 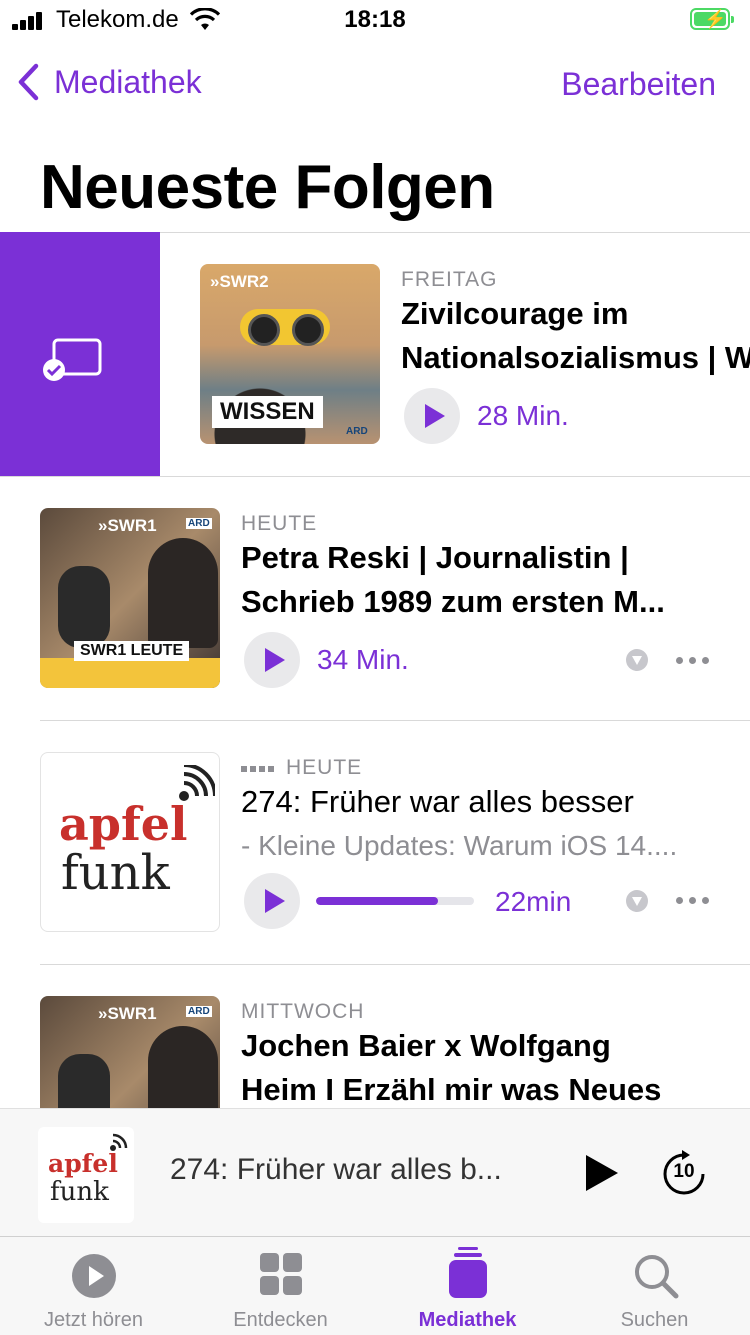 What do you see at coordinates (290, 354) in the screenshot?
I see `artwork-swr2-wissen: »SWR2 WISSEN ARD` at bounding box center [290, 354].